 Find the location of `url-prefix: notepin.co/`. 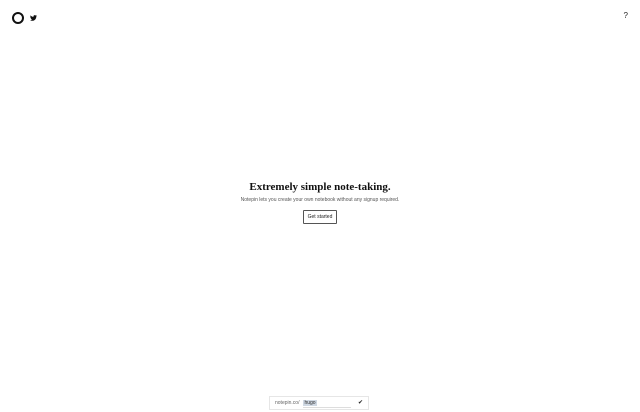

url-prefix: notepin.co/ is located at coordinates (287, 403).